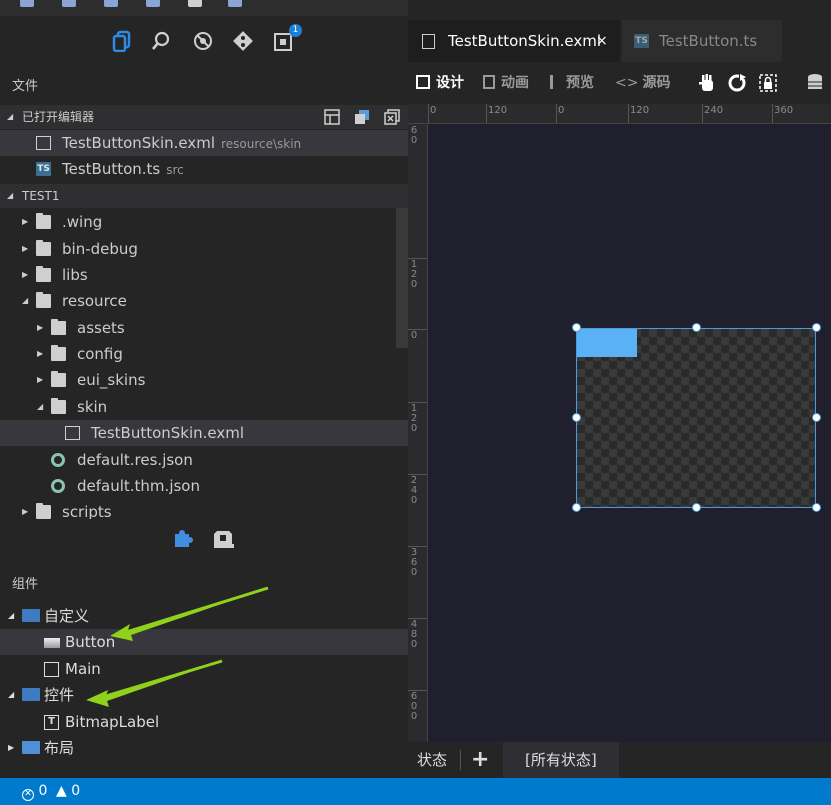 This screenshot has width=831, height=805. Describe the element at coordinates (28, 795) in the screenshot. I see `error-icon: ✕` at that location.